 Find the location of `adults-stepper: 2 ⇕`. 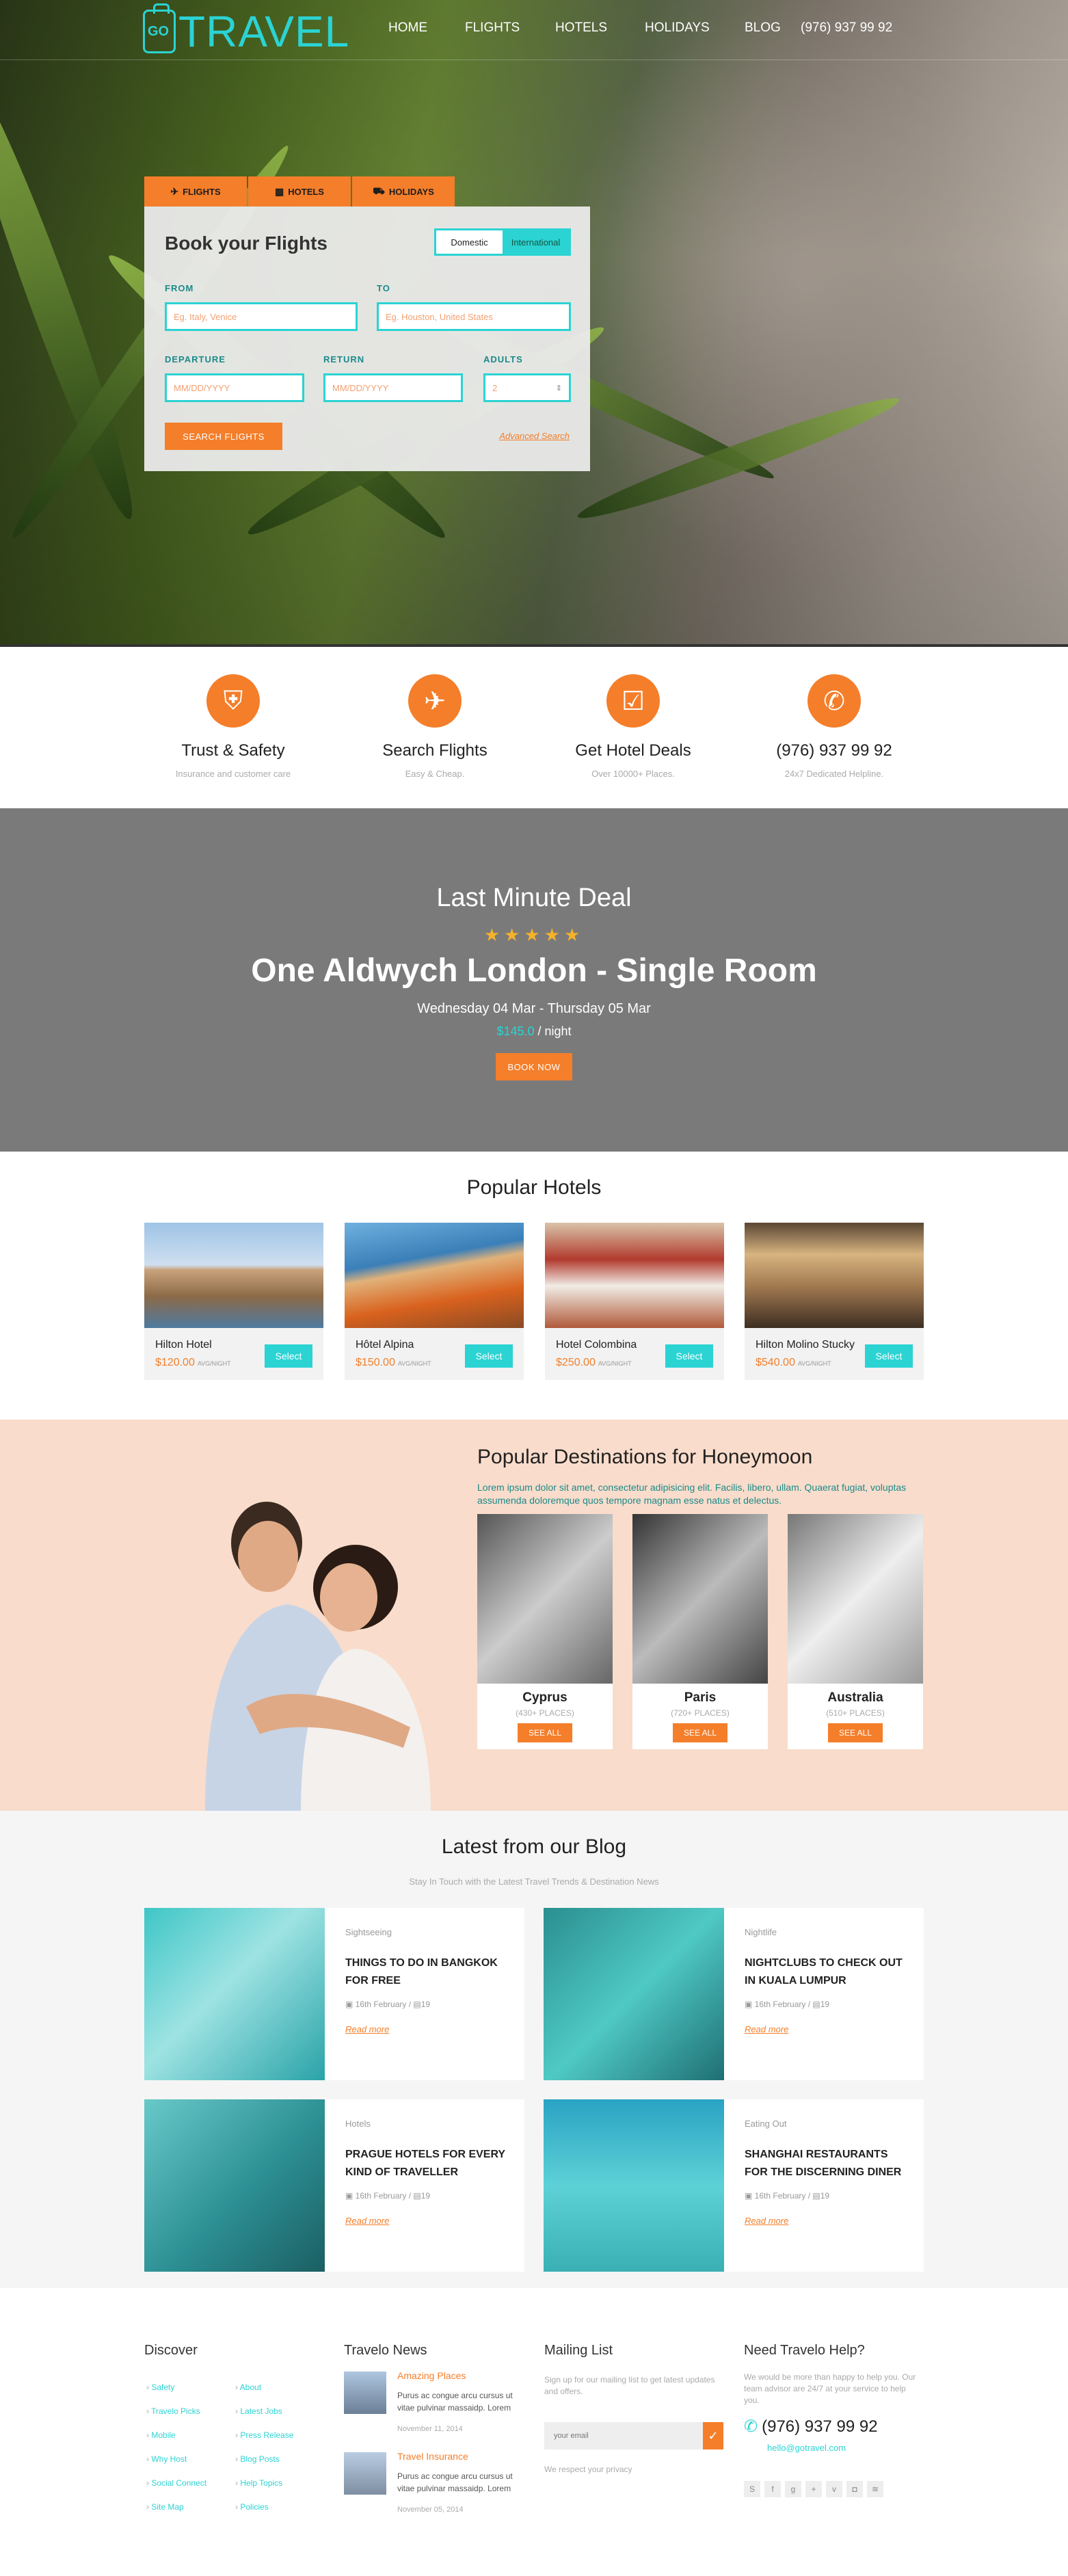

adults-stepper: 2 ⇕ is located at coordinates (527, 387).